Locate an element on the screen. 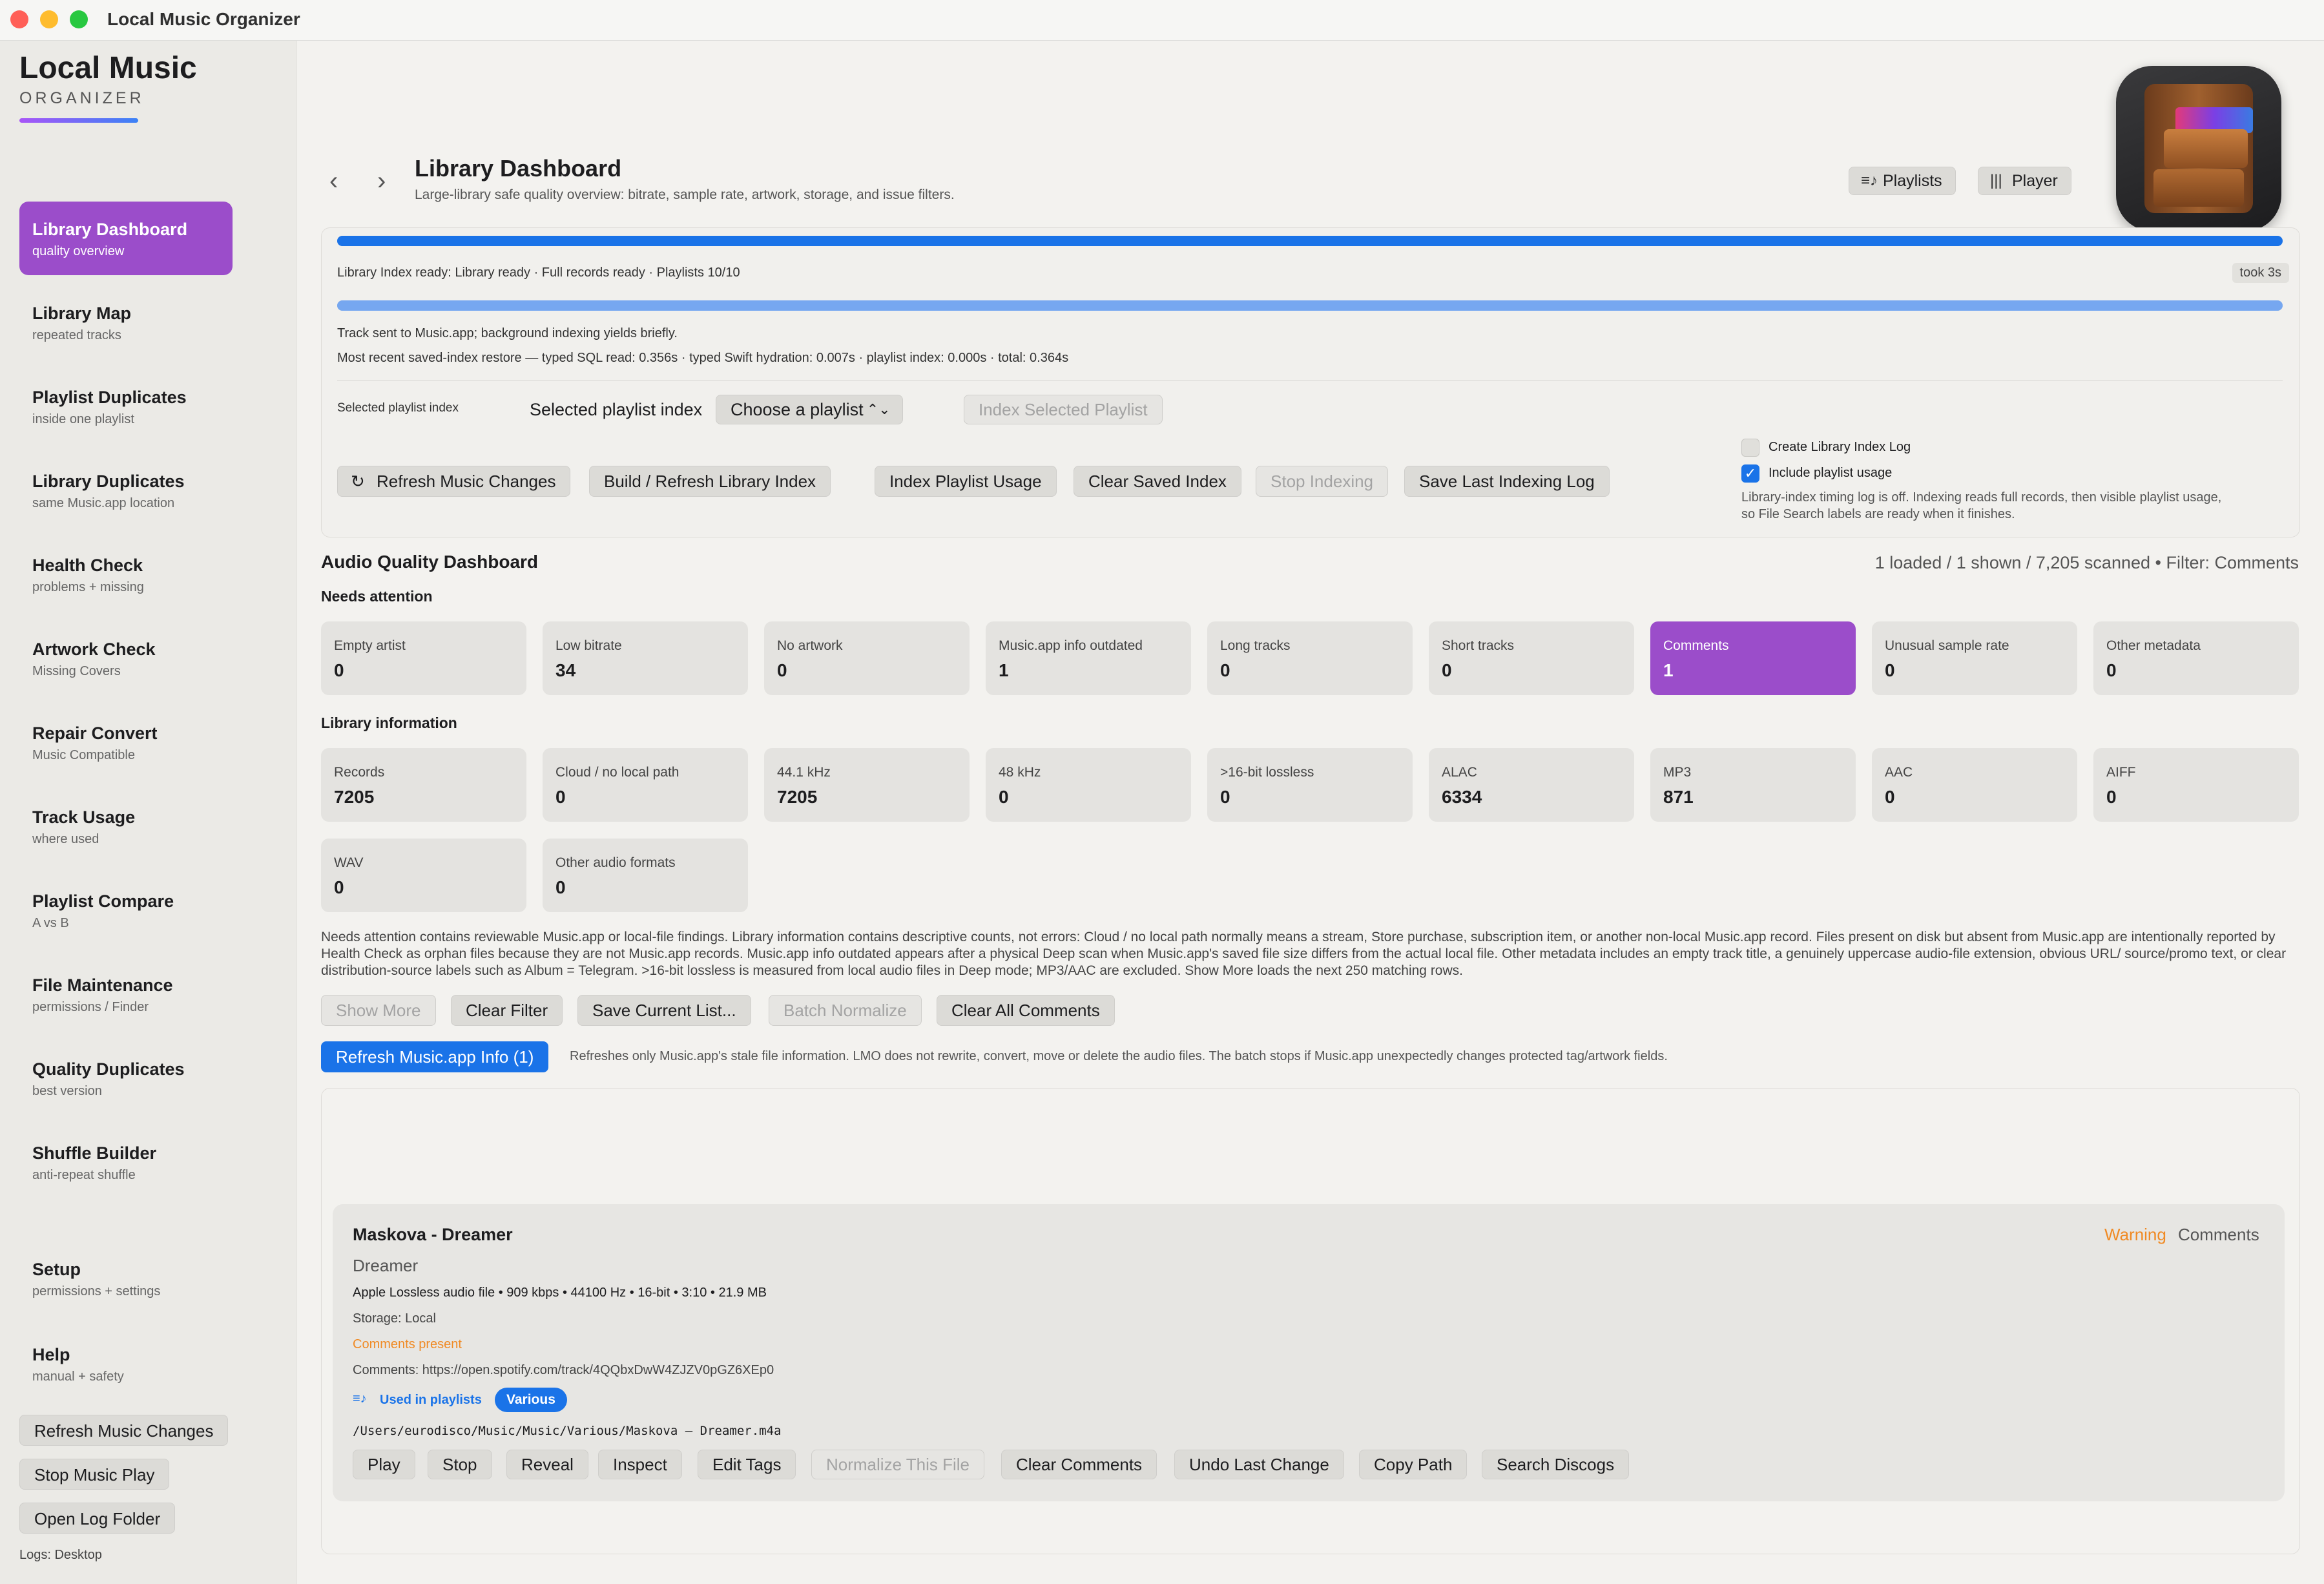  sidebar-item-repair-convert: Repair Convert Music Compatible is located at coordinates (126, 742).